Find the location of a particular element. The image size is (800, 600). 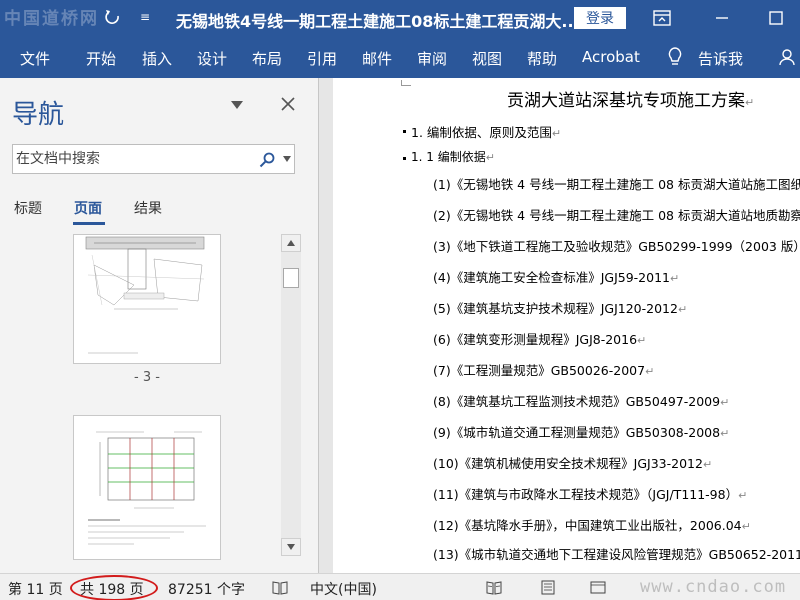

reference-item: (10)《建筑机械使用安全技术规程》JGJ33-2012↵ is located at coordinates (573, 463).